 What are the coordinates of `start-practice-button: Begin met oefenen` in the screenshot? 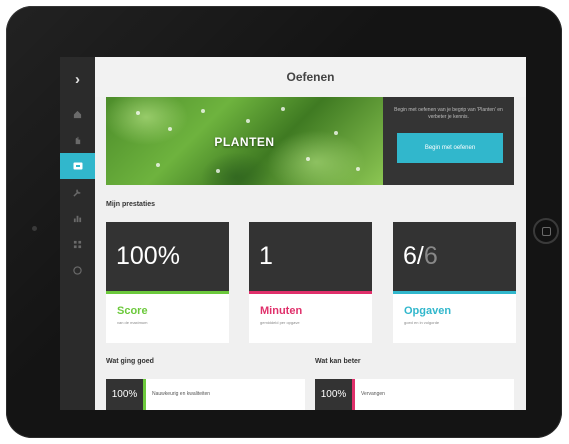 It's located at (450, 148).